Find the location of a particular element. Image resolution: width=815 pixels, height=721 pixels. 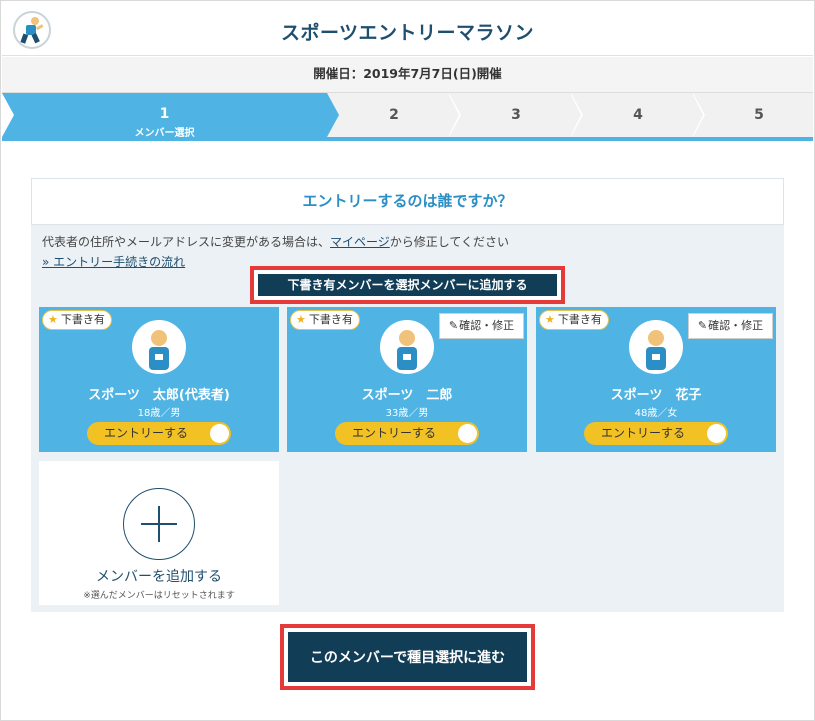

step-3-number: 3 is located at coordinates (516, 115).